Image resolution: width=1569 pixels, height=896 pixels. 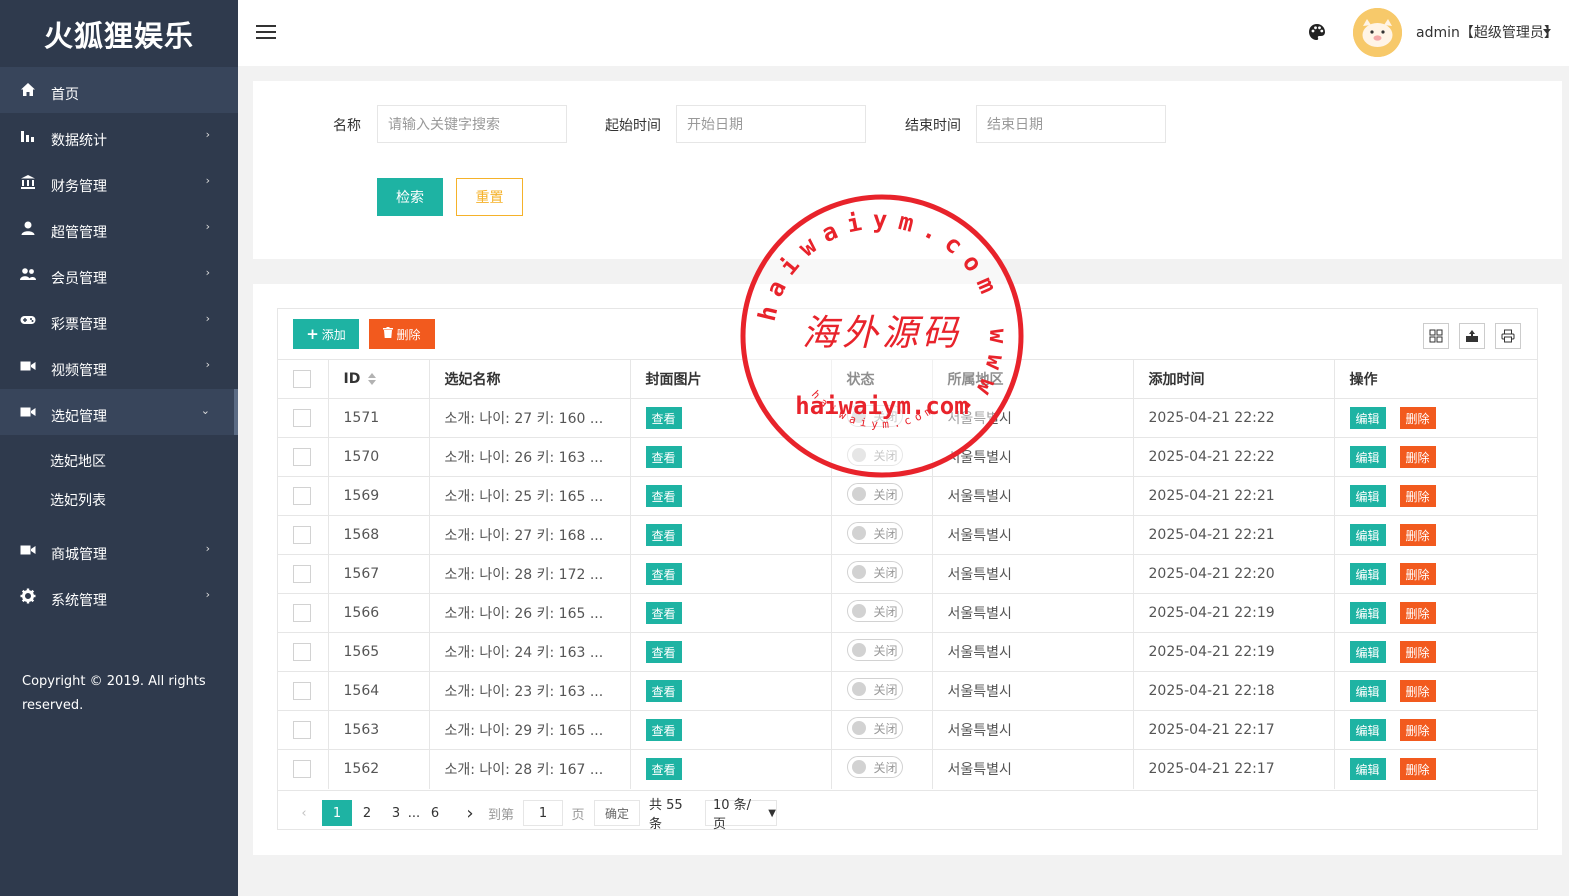 I want to click on start-date-input: 开始日期, so click(x=771, y=124).